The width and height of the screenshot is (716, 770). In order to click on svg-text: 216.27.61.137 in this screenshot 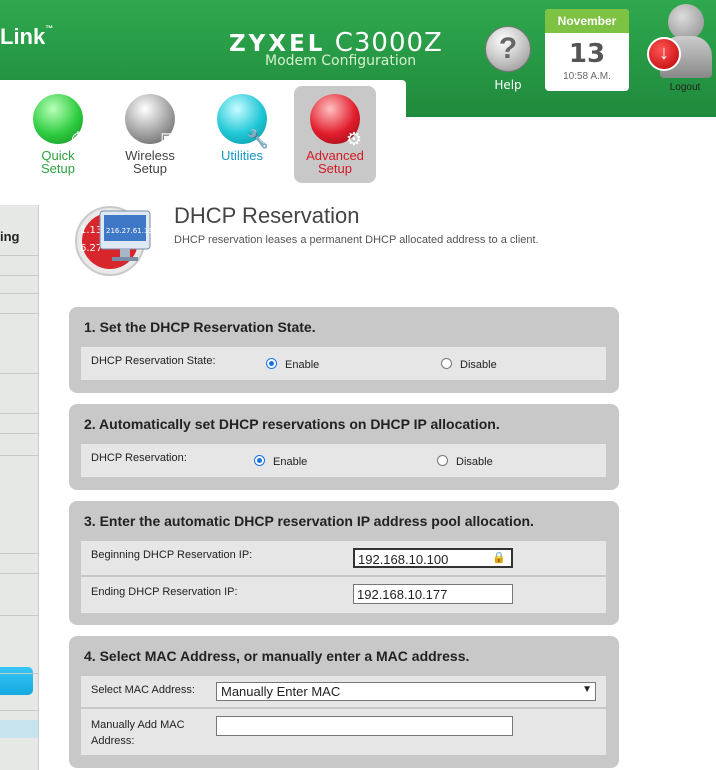, I will do `click(130, 231)`.